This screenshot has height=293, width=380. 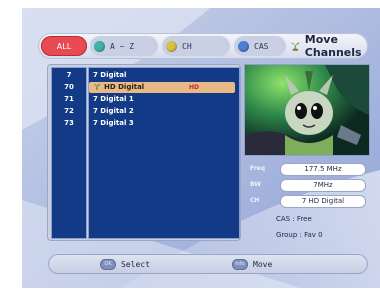 I want to click on channel-row: 7 Digital 3, so click(x=162, y=123).